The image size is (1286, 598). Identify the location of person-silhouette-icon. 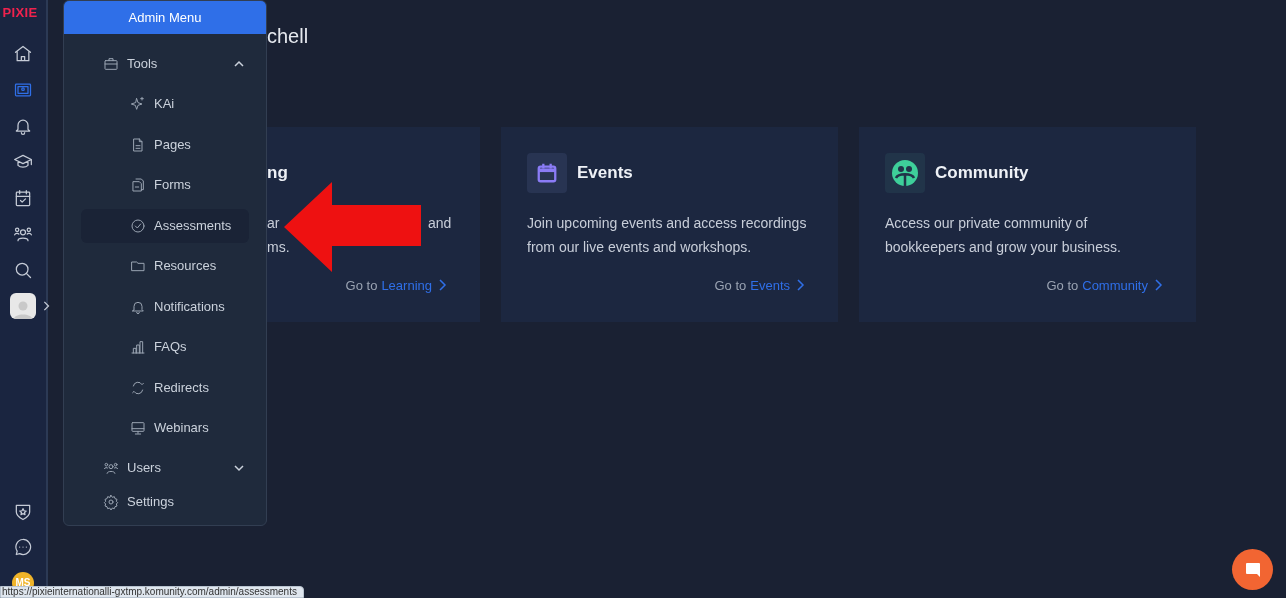
(23, 309).